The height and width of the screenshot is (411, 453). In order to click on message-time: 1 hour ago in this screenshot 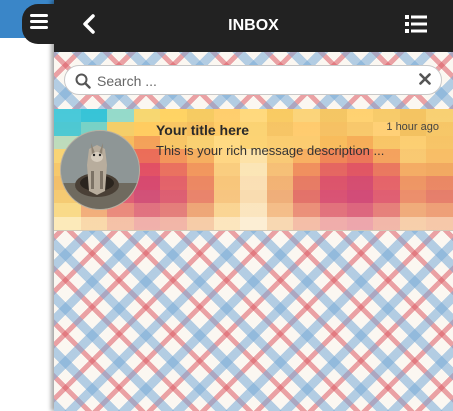, I will do `click(412, 127)`.